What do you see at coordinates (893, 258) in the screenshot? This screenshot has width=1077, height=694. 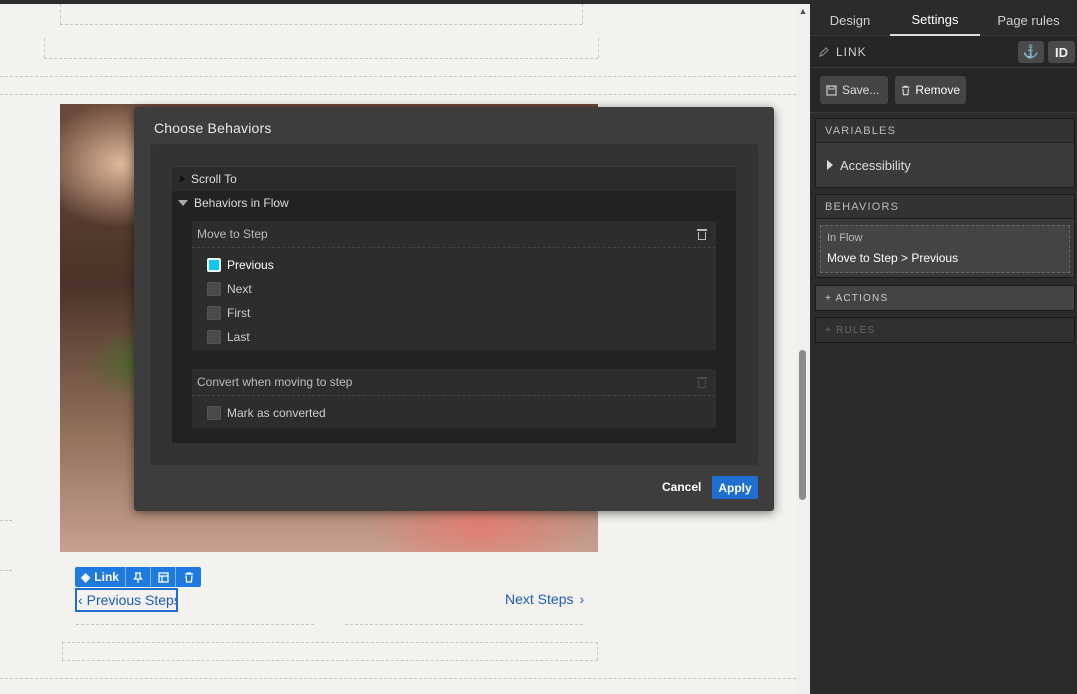 I see `behavior-card-title: Move to Step > Previous` at bounding box center [893, 258].